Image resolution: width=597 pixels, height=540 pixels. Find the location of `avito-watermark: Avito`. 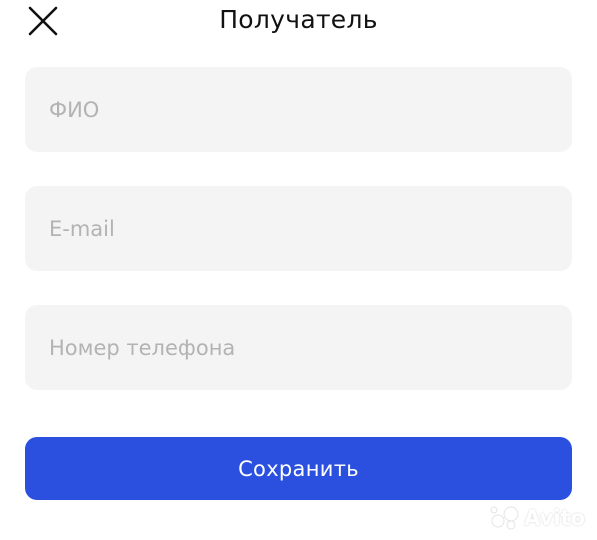

avito-watermark: Avito is located at coordinates (537, 518).